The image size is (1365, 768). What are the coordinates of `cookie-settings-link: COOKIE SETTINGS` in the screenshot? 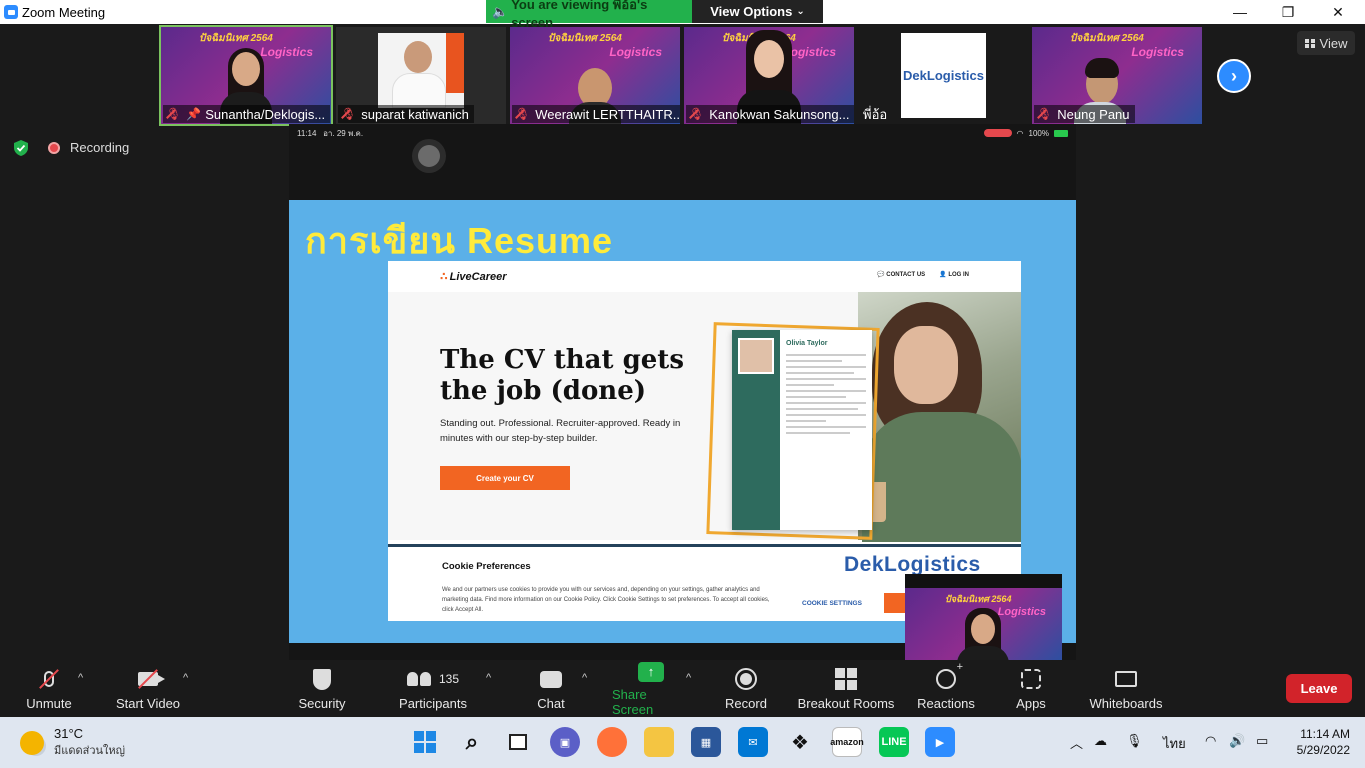 It's located at (832, 603).